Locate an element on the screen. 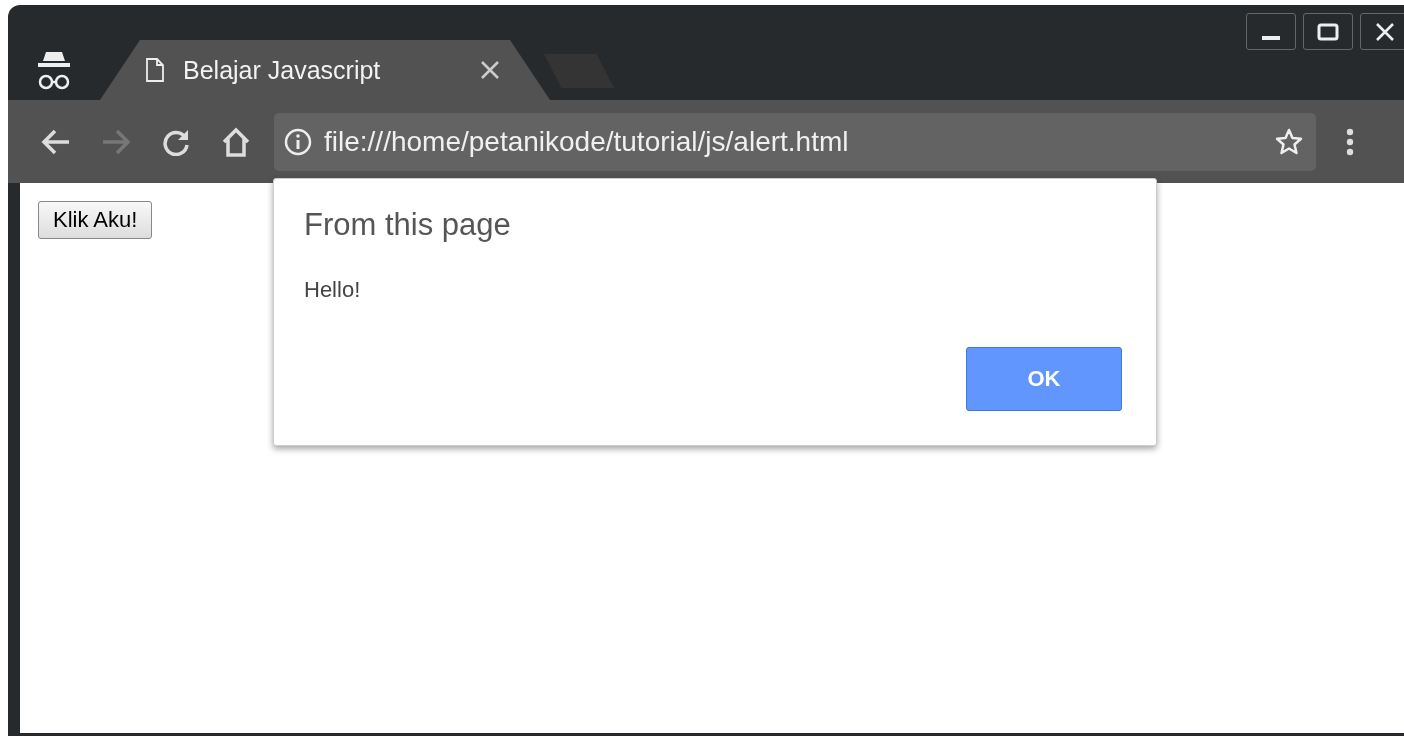  dialog-message: Hello! is located at coordinates (333, 290).